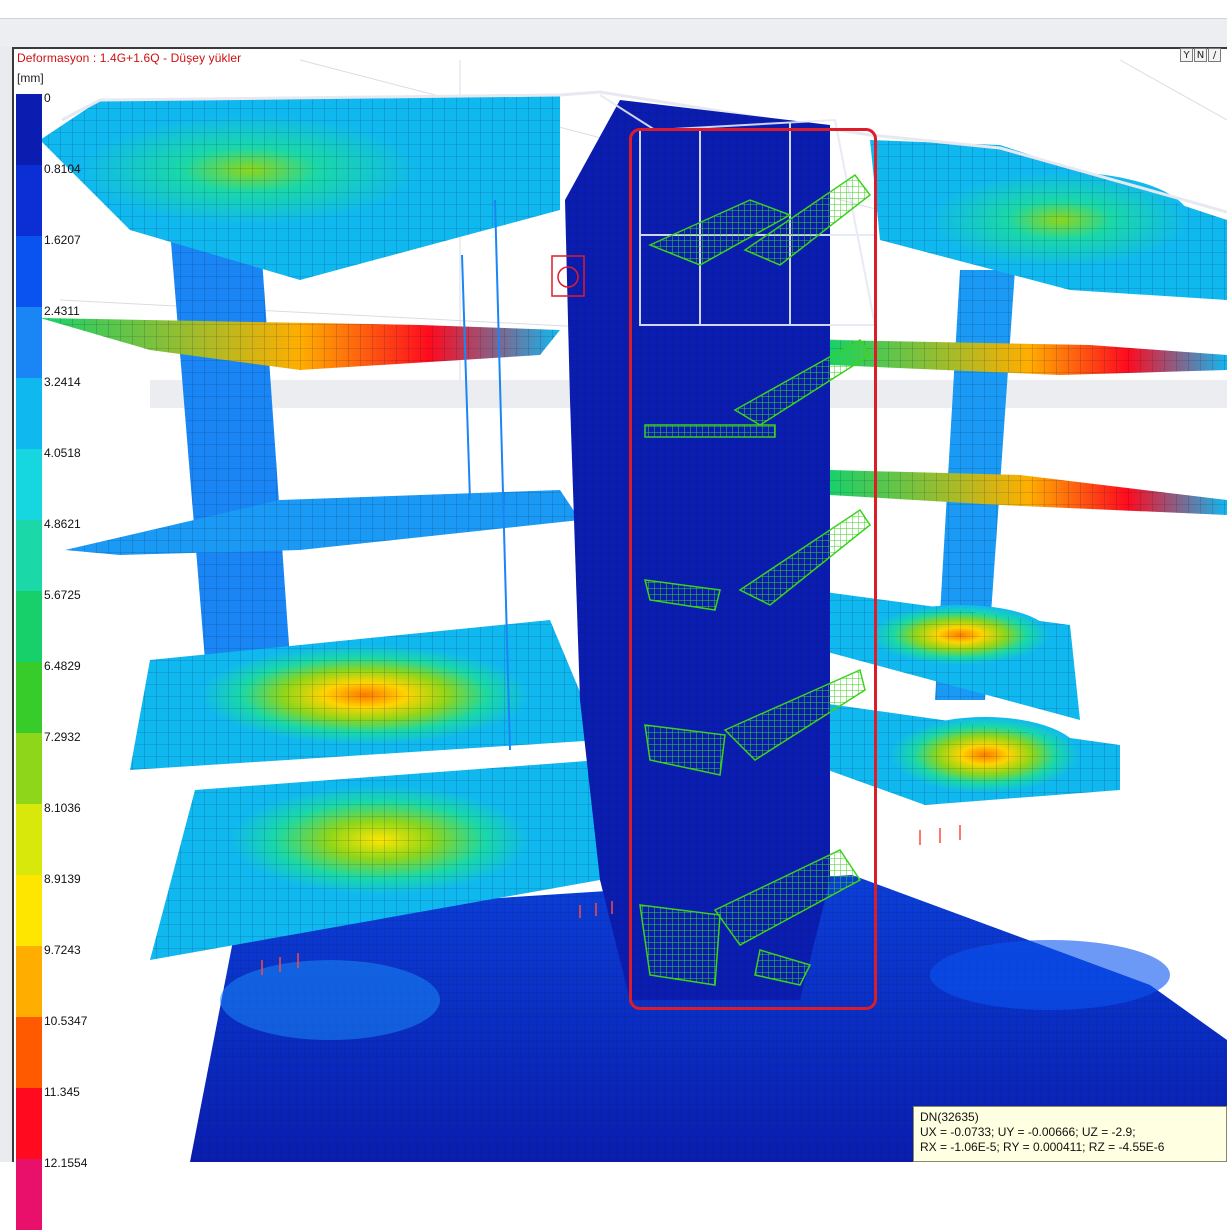  Describe the element at coordinates (62, 169) in the screenshot. I see `legend-value-label: 0.8104` at that location.